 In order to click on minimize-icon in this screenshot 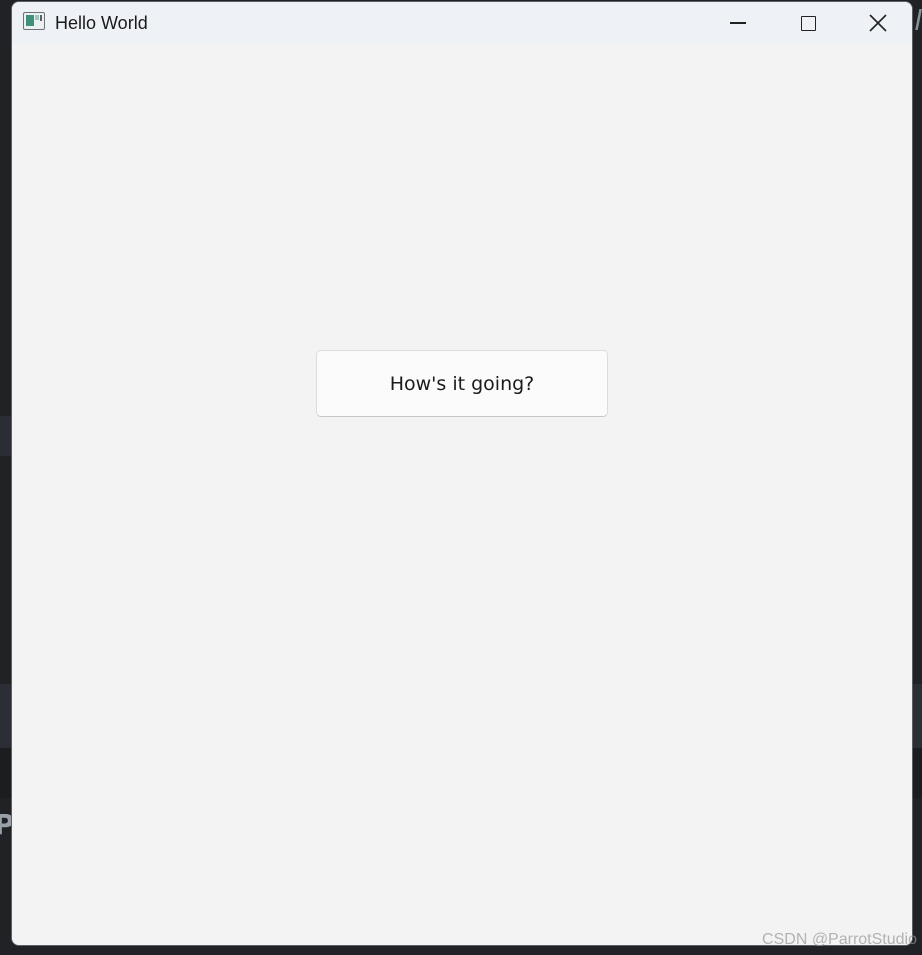, I will do `click(738, 23)`.